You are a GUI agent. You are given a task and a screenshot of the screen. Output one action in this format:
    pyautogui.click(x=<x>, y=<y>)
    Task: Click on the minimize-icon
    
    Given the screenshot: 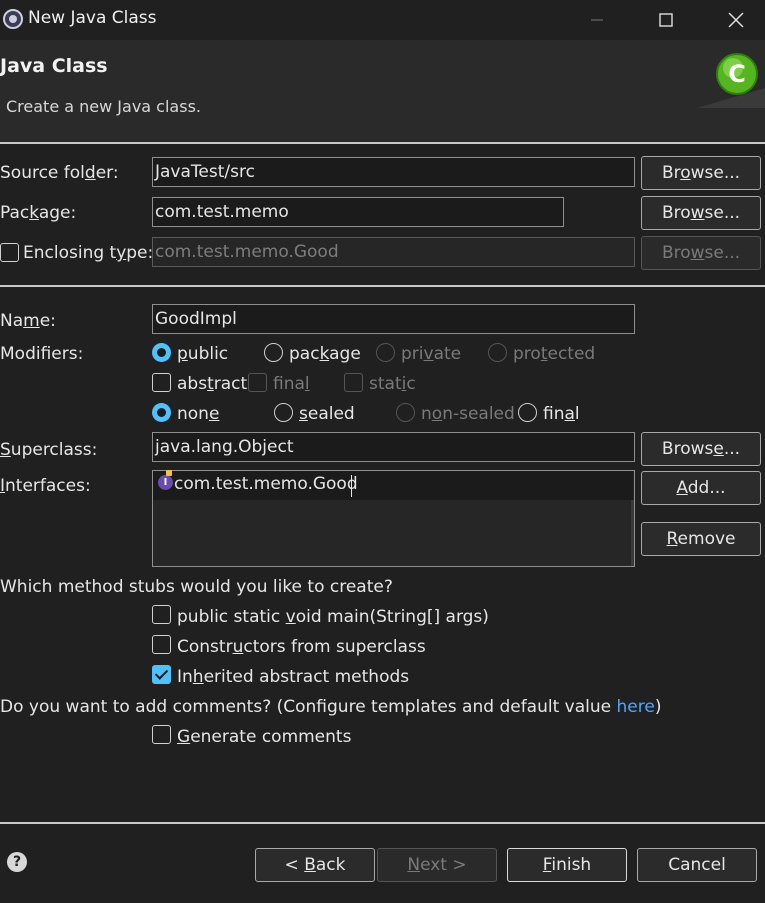 What is the action you would take?
    pyautogui.click(x=597, y=20)
    